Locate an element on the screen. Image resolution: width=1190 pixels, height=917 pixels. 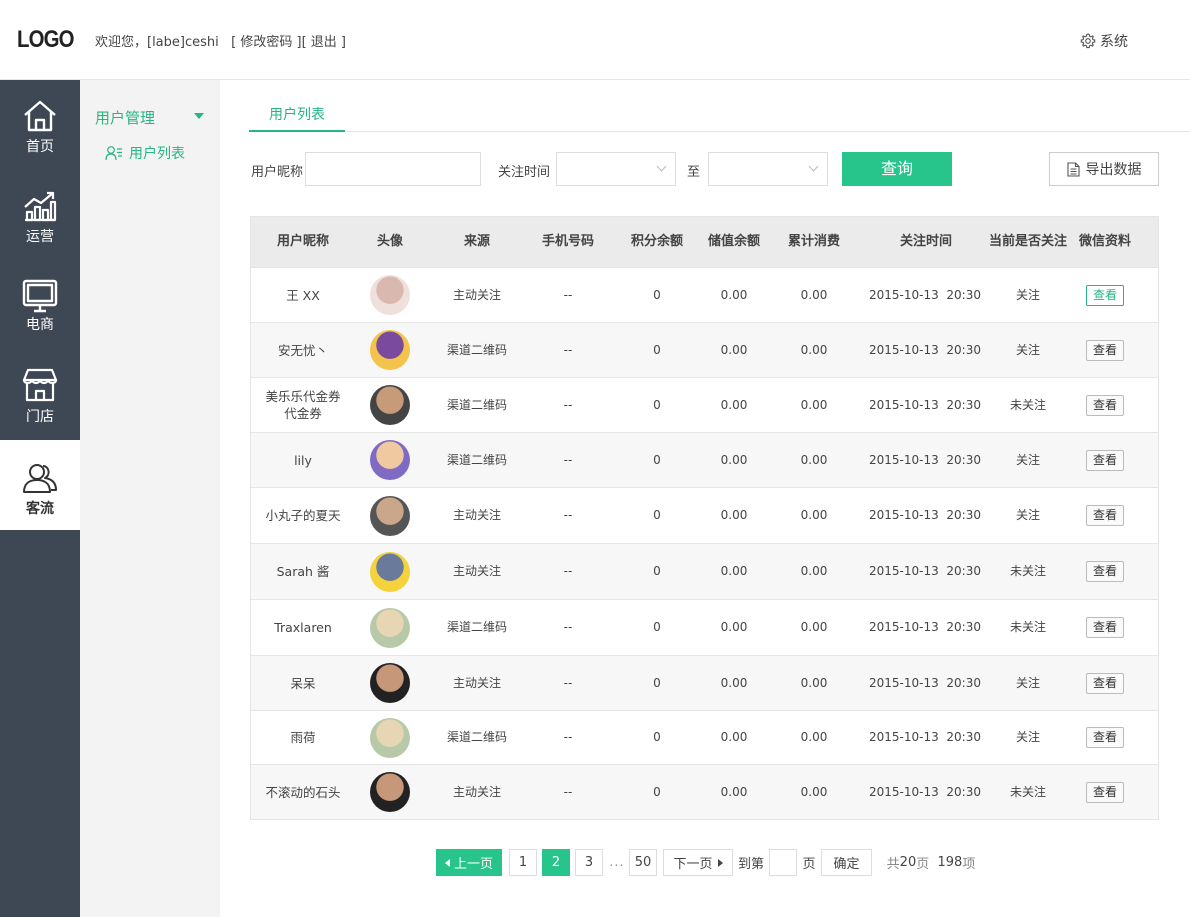
subnav-item-label: 用户列表 is located at coordinates (157, 154).